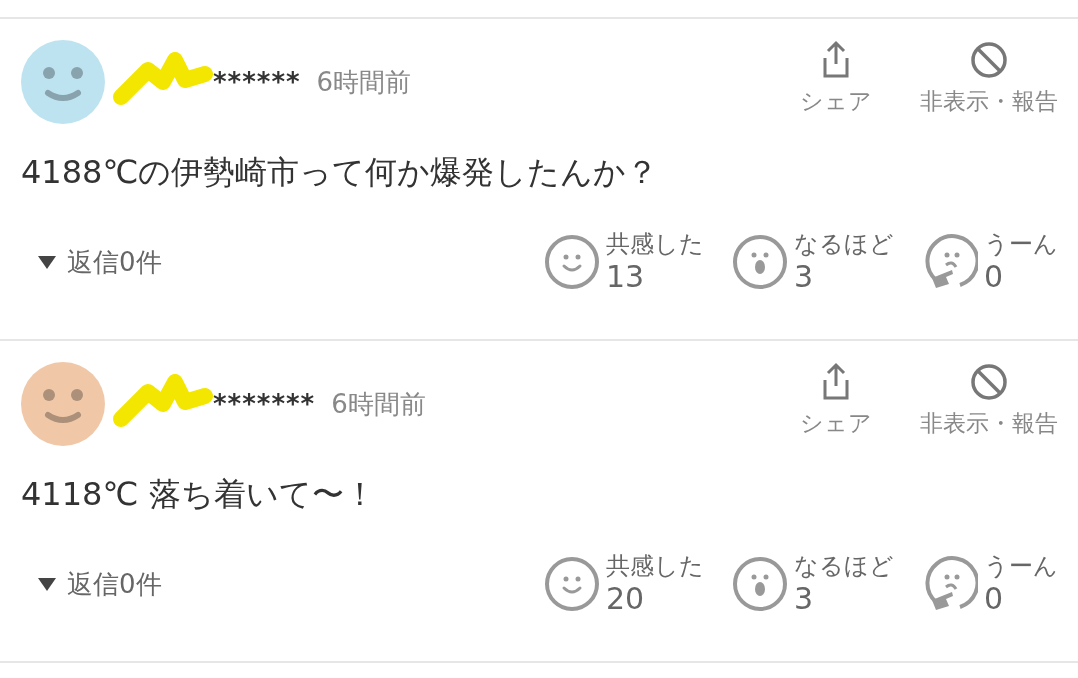 Image resolution: width=1078 pixels, height=678 pixels. I want to click on username: *******, so click(264, 404).